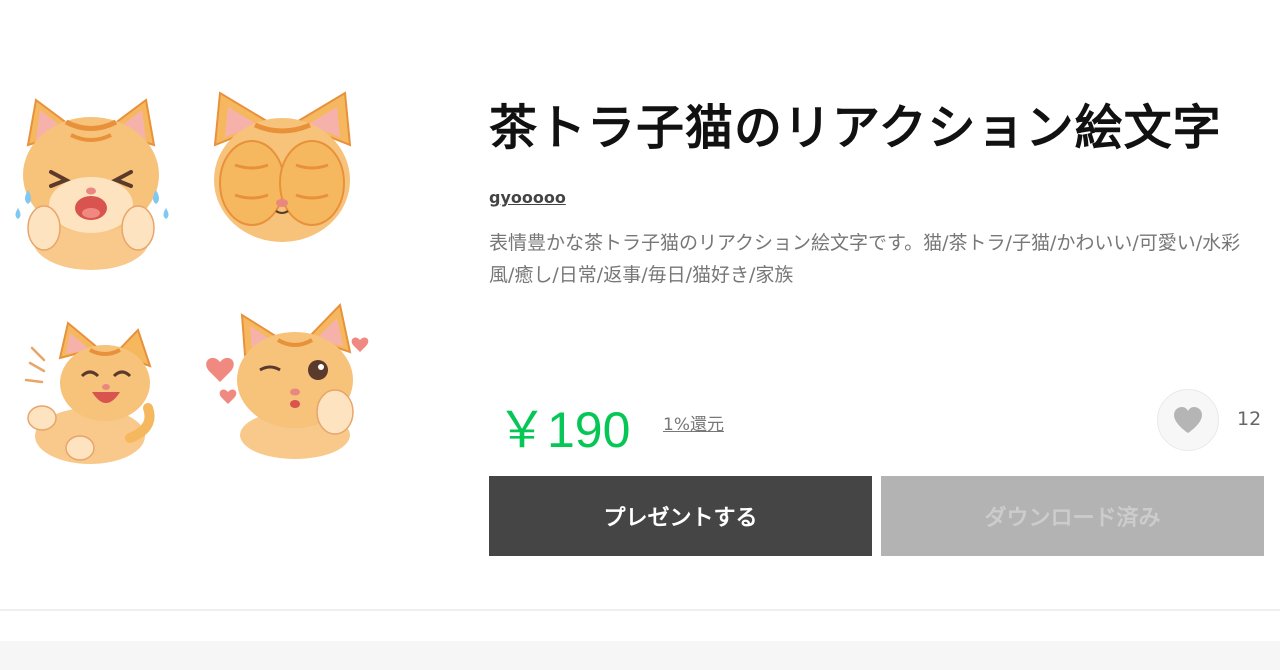 Image resolution: width=1280 pixels, height=670 pixels. What do you see at coordinates (527, 197) in the screenshot?
I see `author-link: gyooooo` at bounding box center [527, 197].